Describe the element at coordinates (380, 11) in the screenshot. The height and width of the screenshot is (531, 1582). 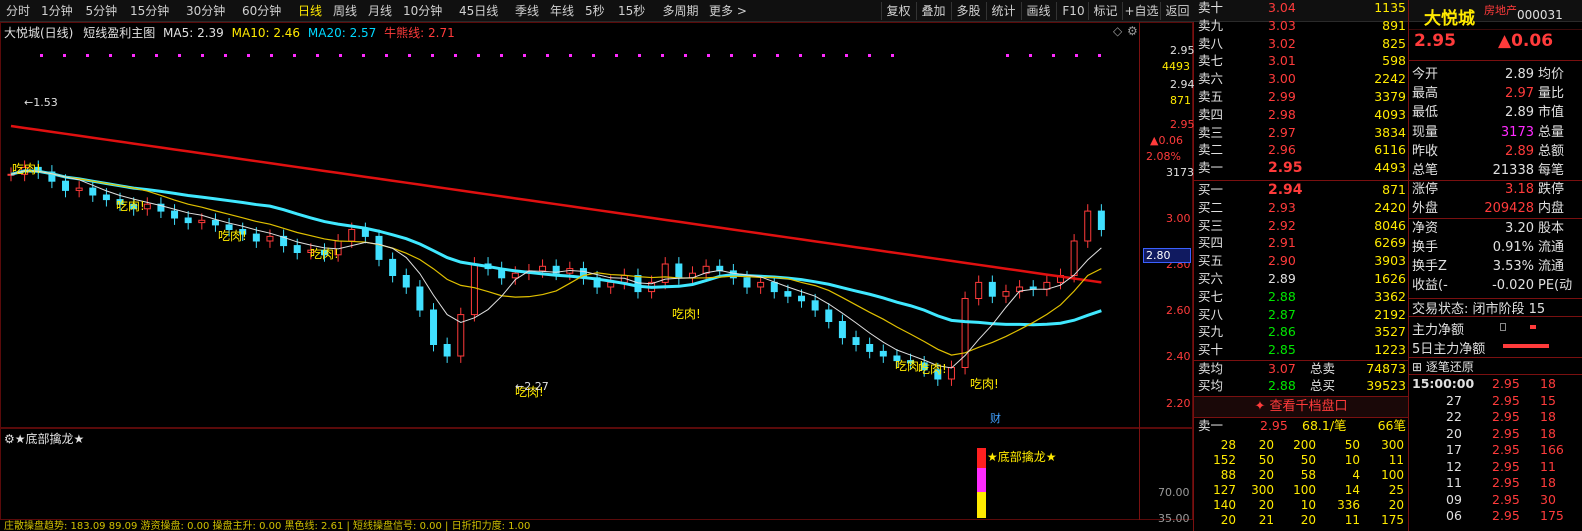
I see `period-tab: 月线` at that location.